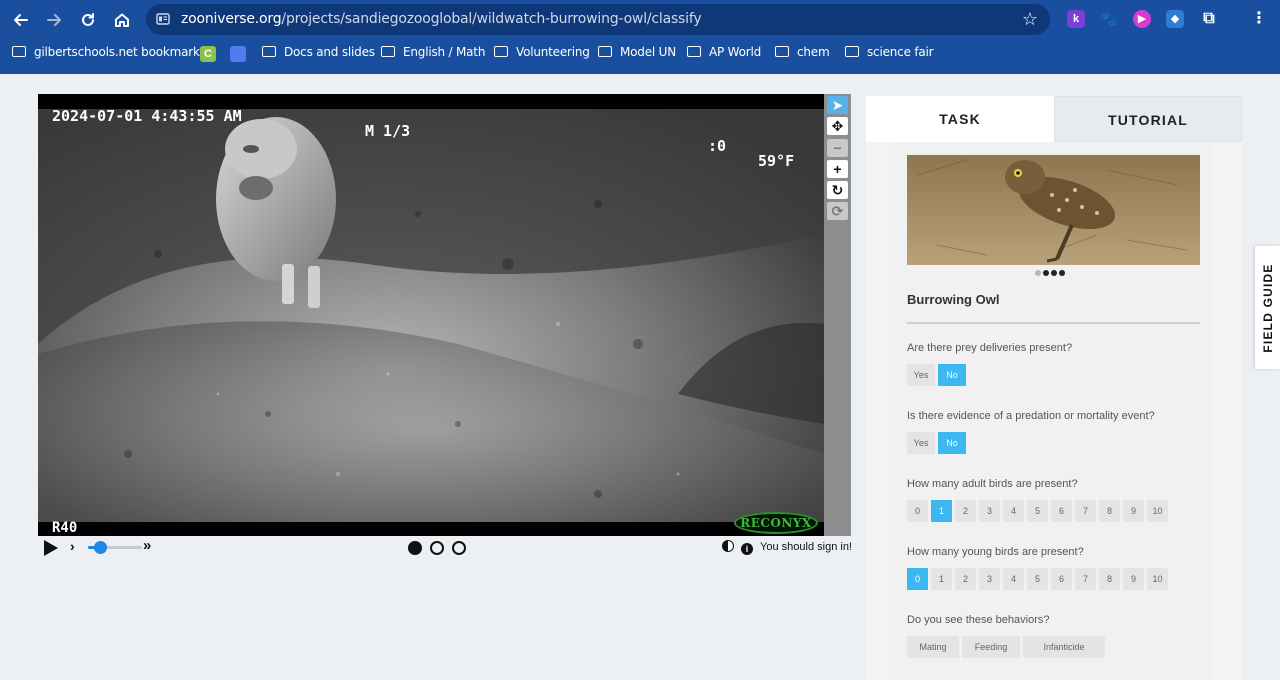  Describe the element at coordinates (122, 20) in the screenshot. I see `home-icon` at that location.